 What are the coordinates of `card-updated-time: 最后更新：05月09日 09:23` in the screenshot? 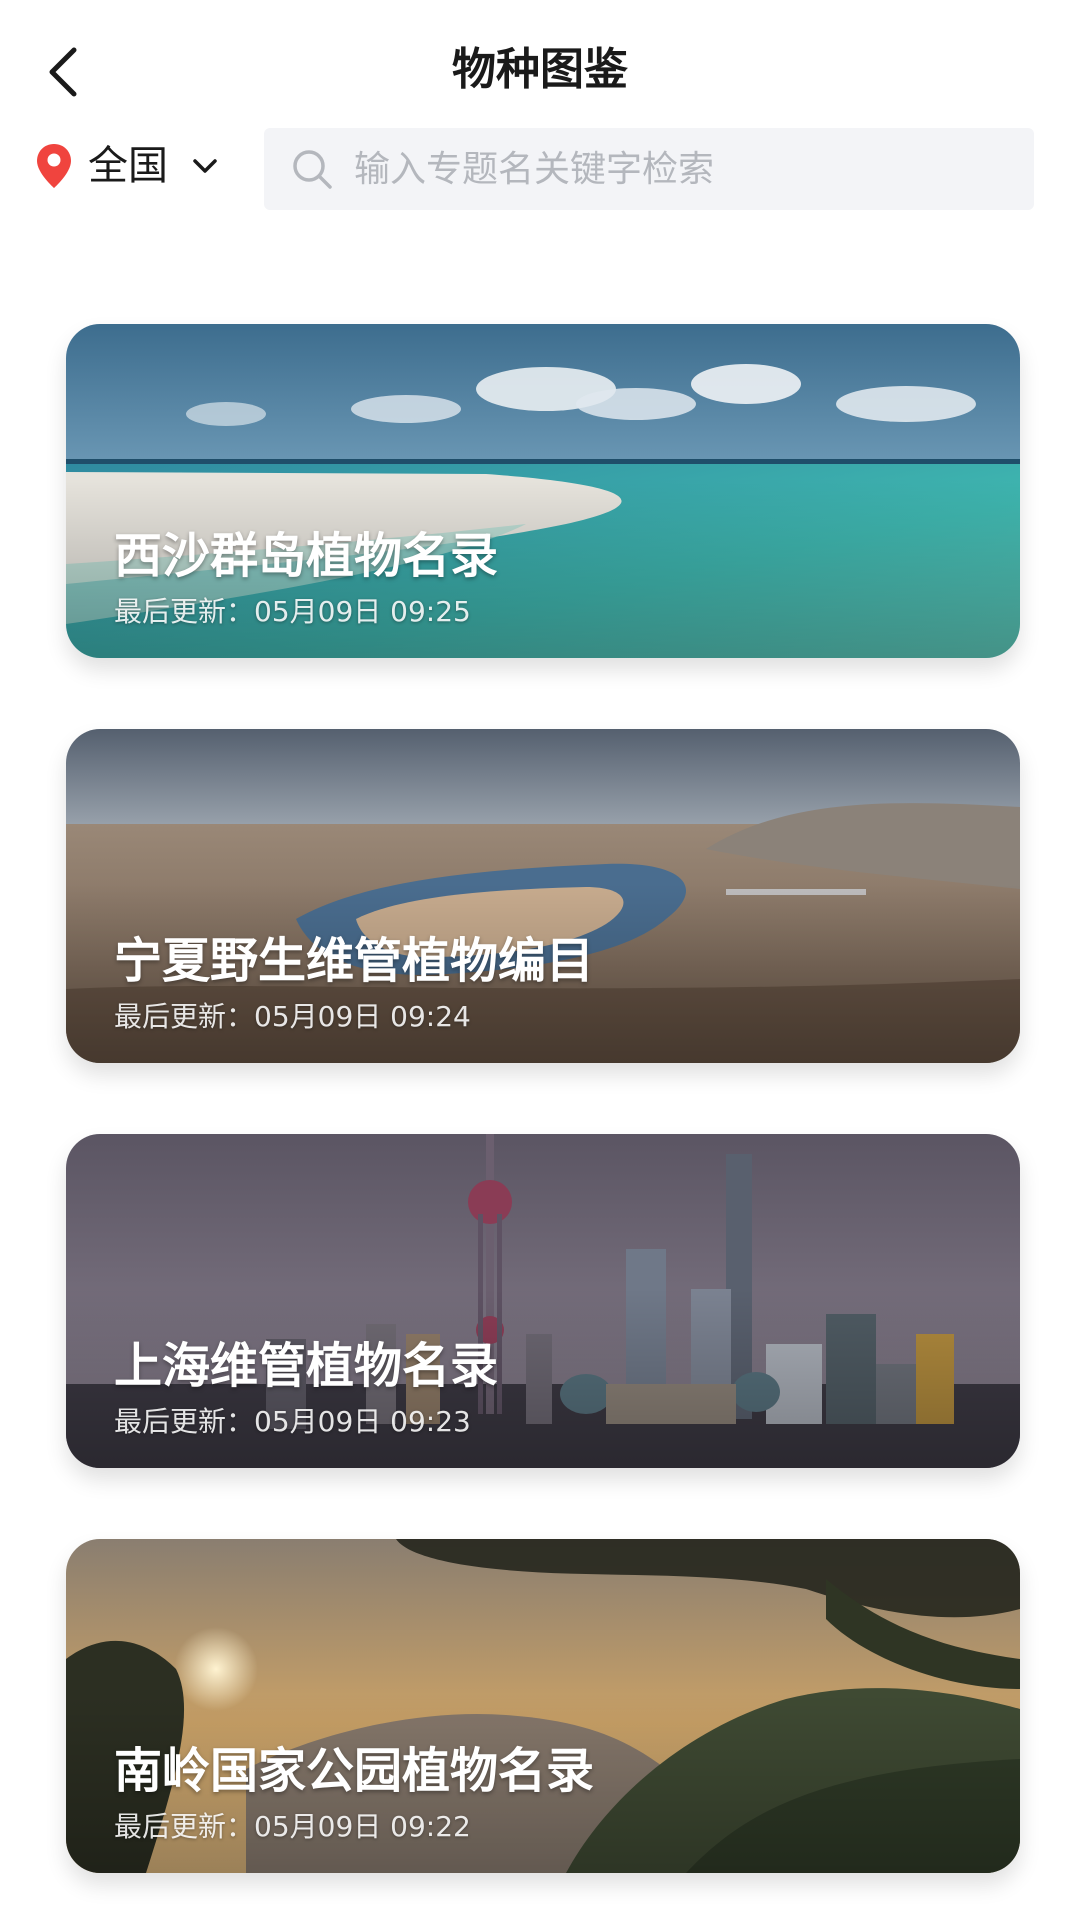 It's located at (292, 1421).